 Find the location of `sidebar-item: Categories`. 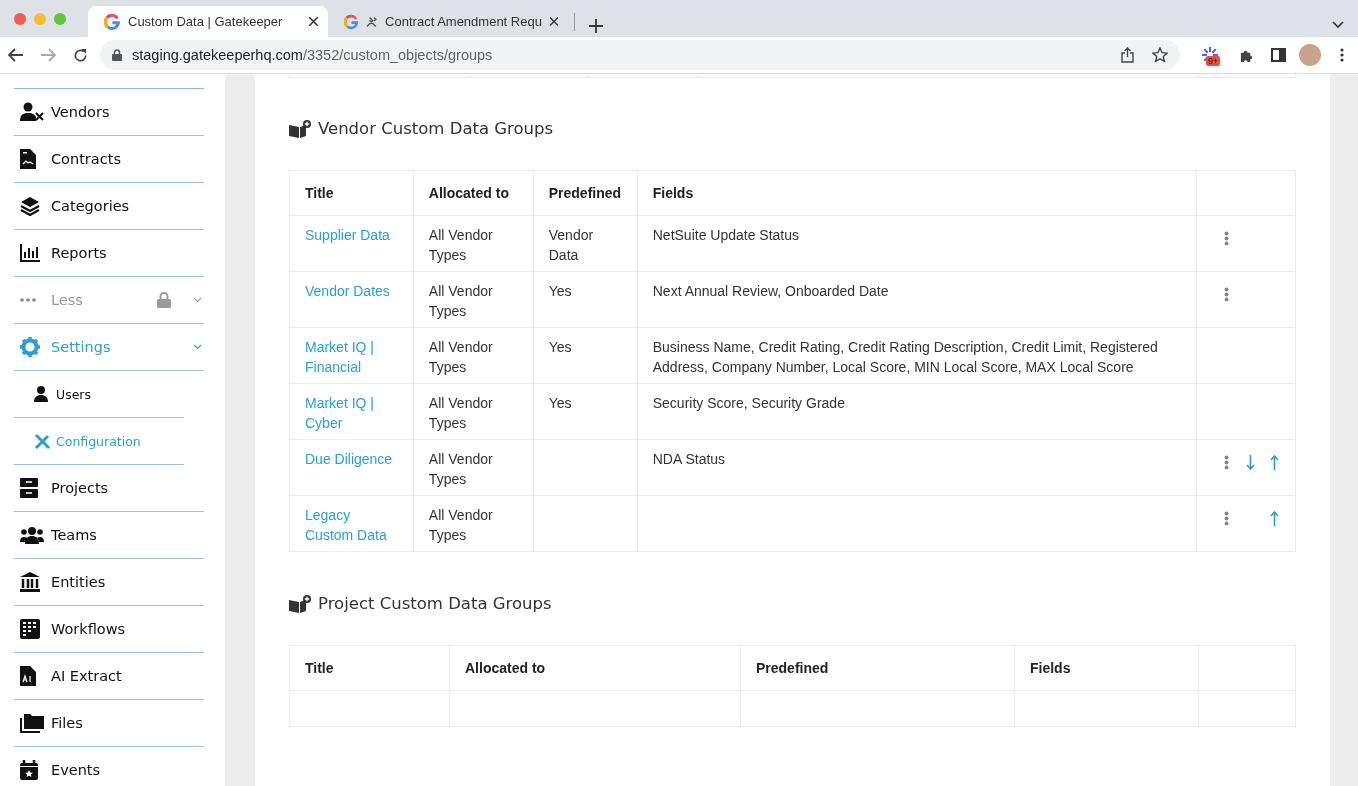

sidebar-item: Categories is located at coordinates (109, 206).